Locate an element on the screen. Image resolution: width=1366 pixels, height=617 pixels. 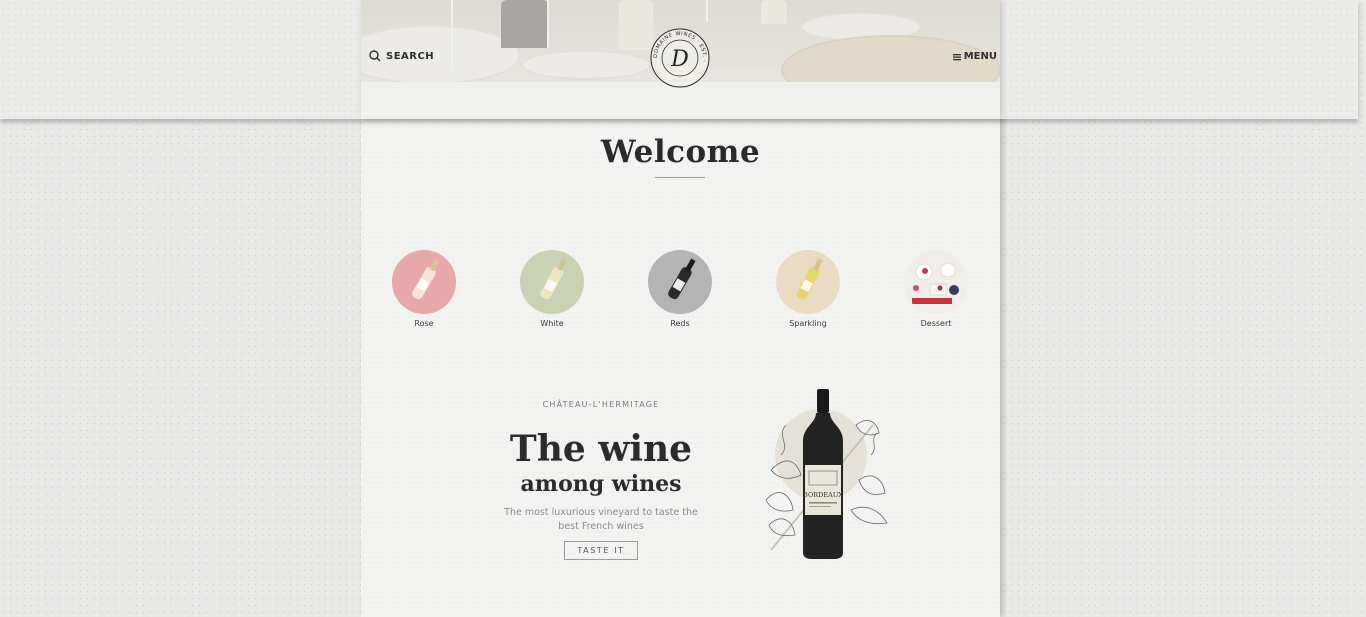
category-white: White is located at coordinates (552, 289).